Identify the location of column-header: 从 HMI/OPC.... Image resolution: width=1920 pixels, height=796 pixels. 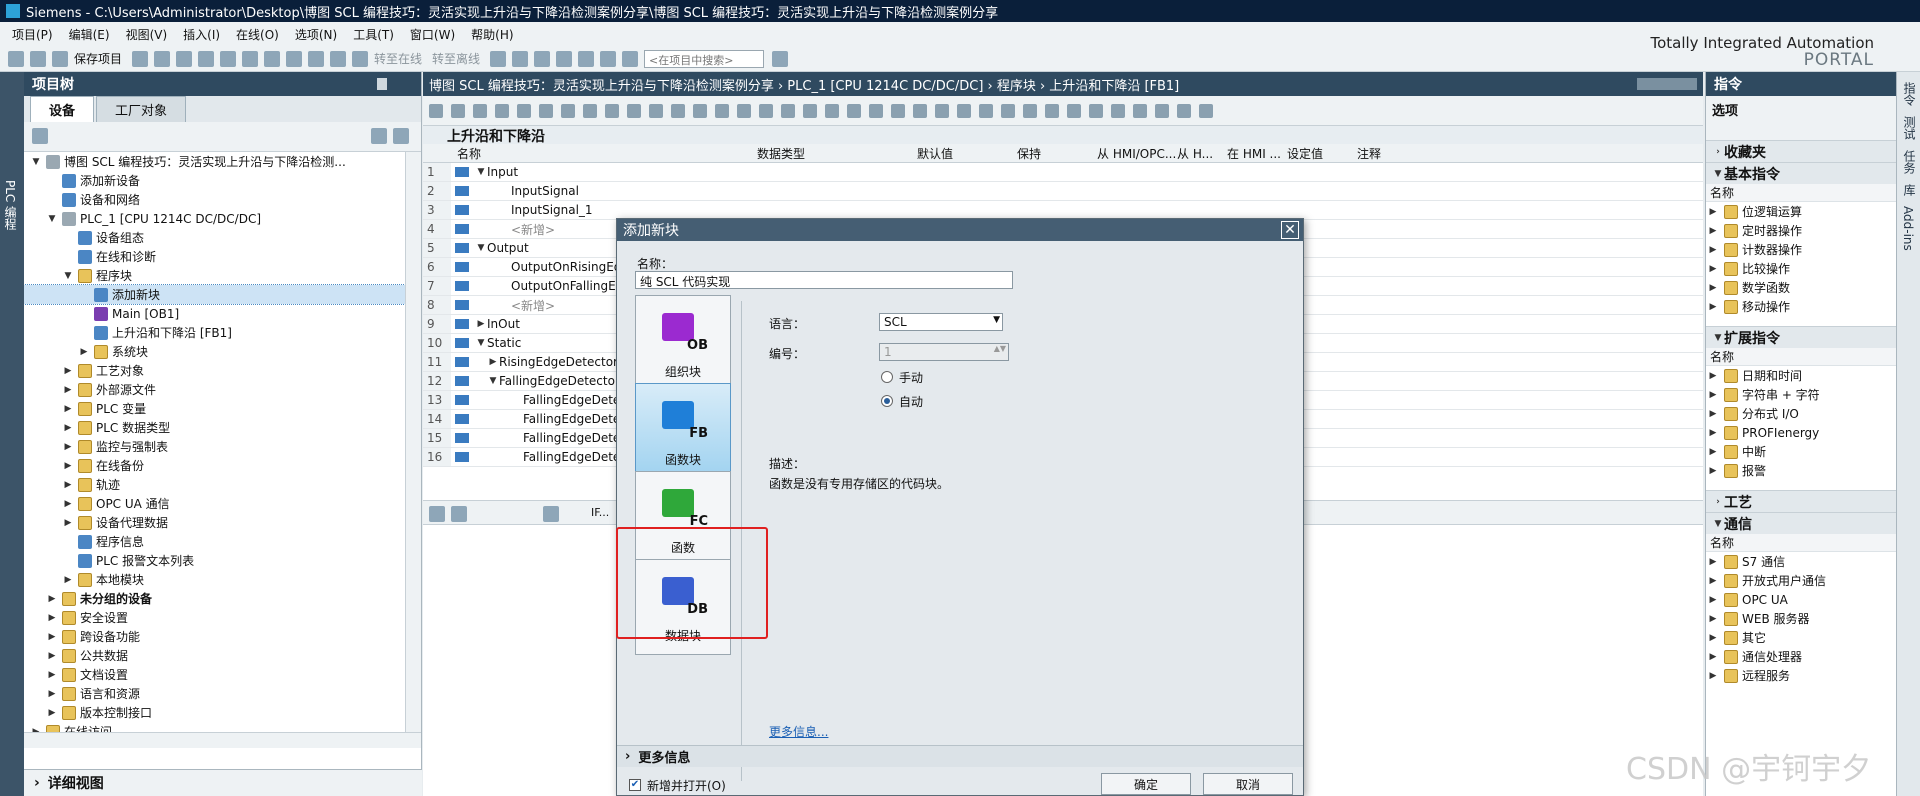
(1133, 153).